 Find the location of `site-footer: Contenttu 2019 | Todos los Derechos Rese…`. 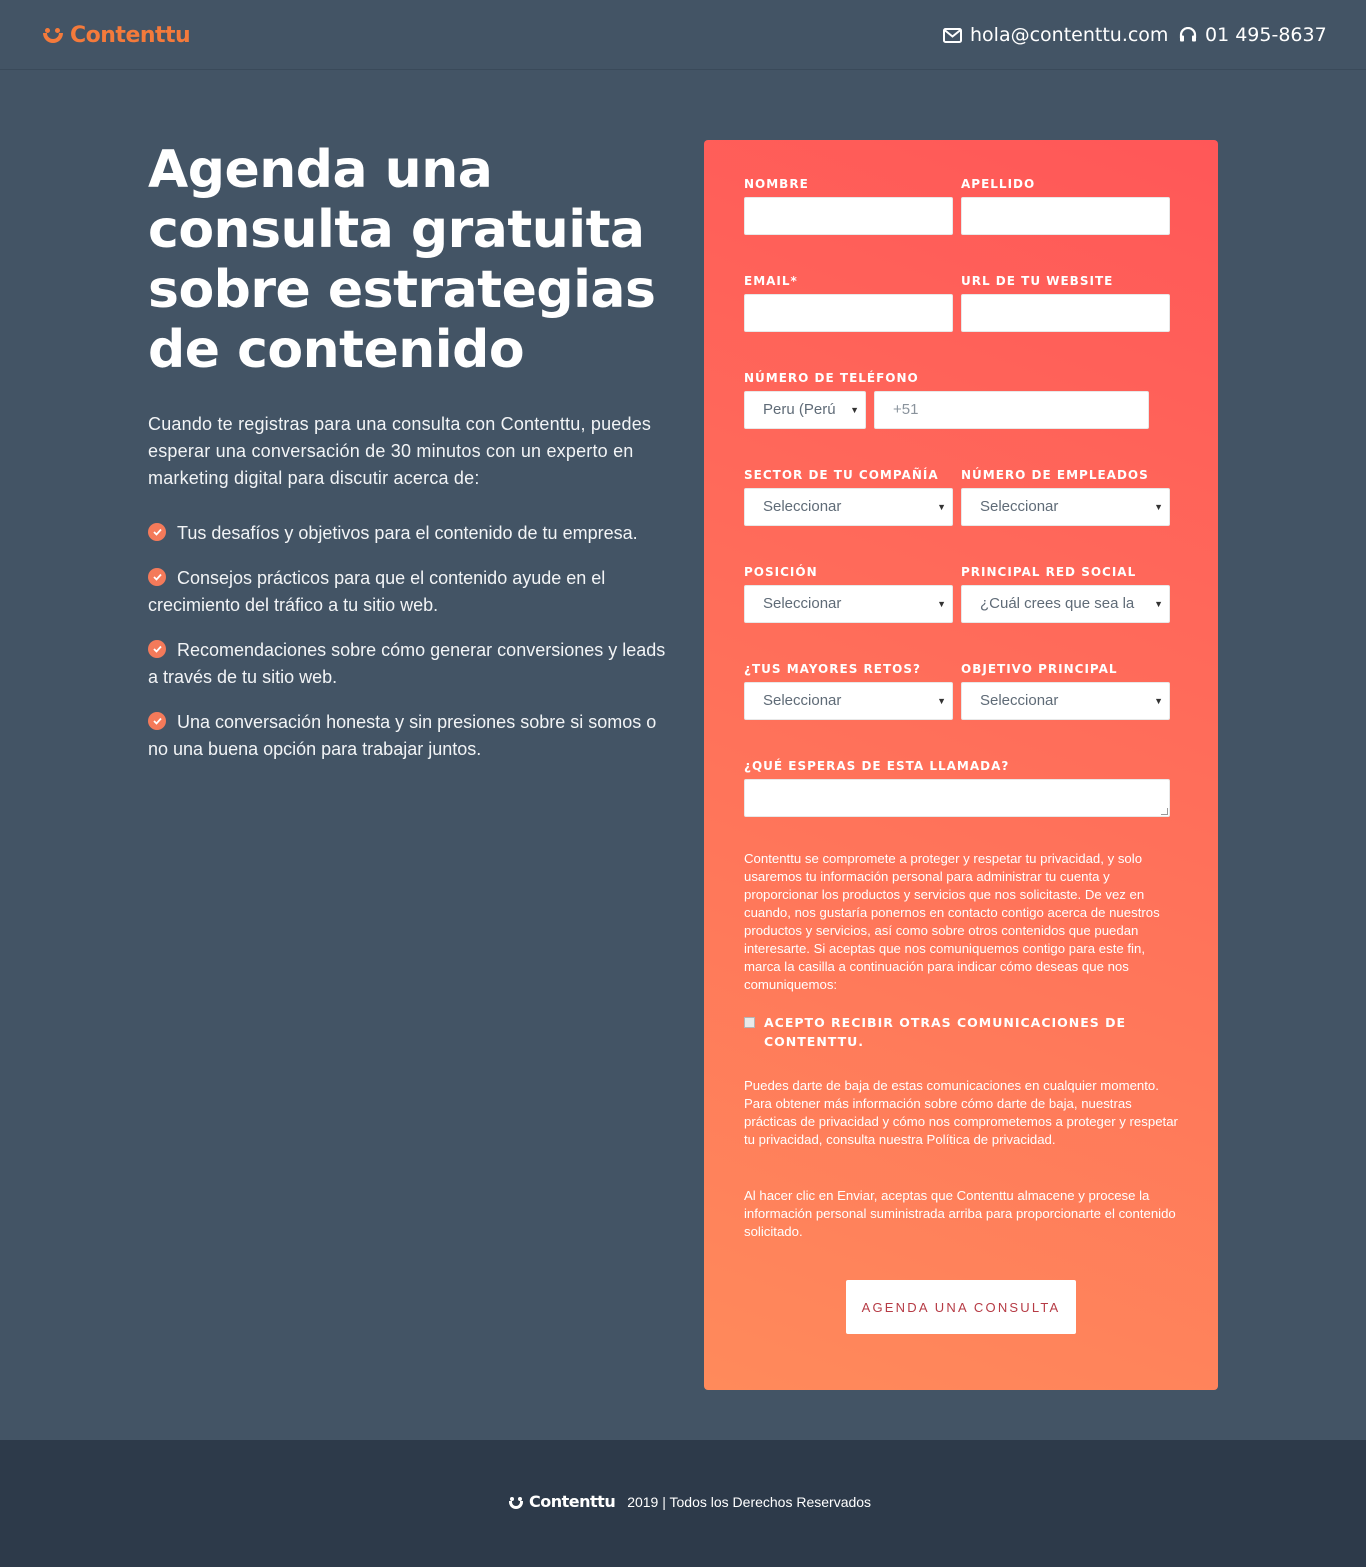

site-footer: Contenttu 2019 | Todos los Derechos Rese… is located at coordinates (683, 1503).